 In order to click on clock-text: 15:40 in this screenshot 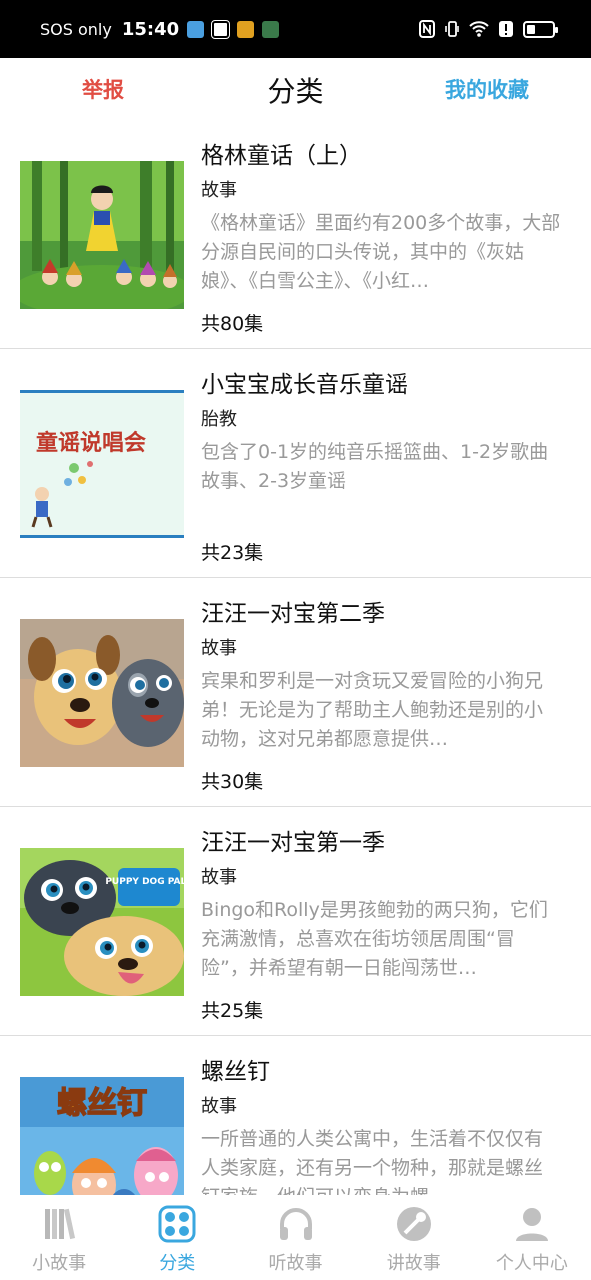, I will do `click(150, 29)`.